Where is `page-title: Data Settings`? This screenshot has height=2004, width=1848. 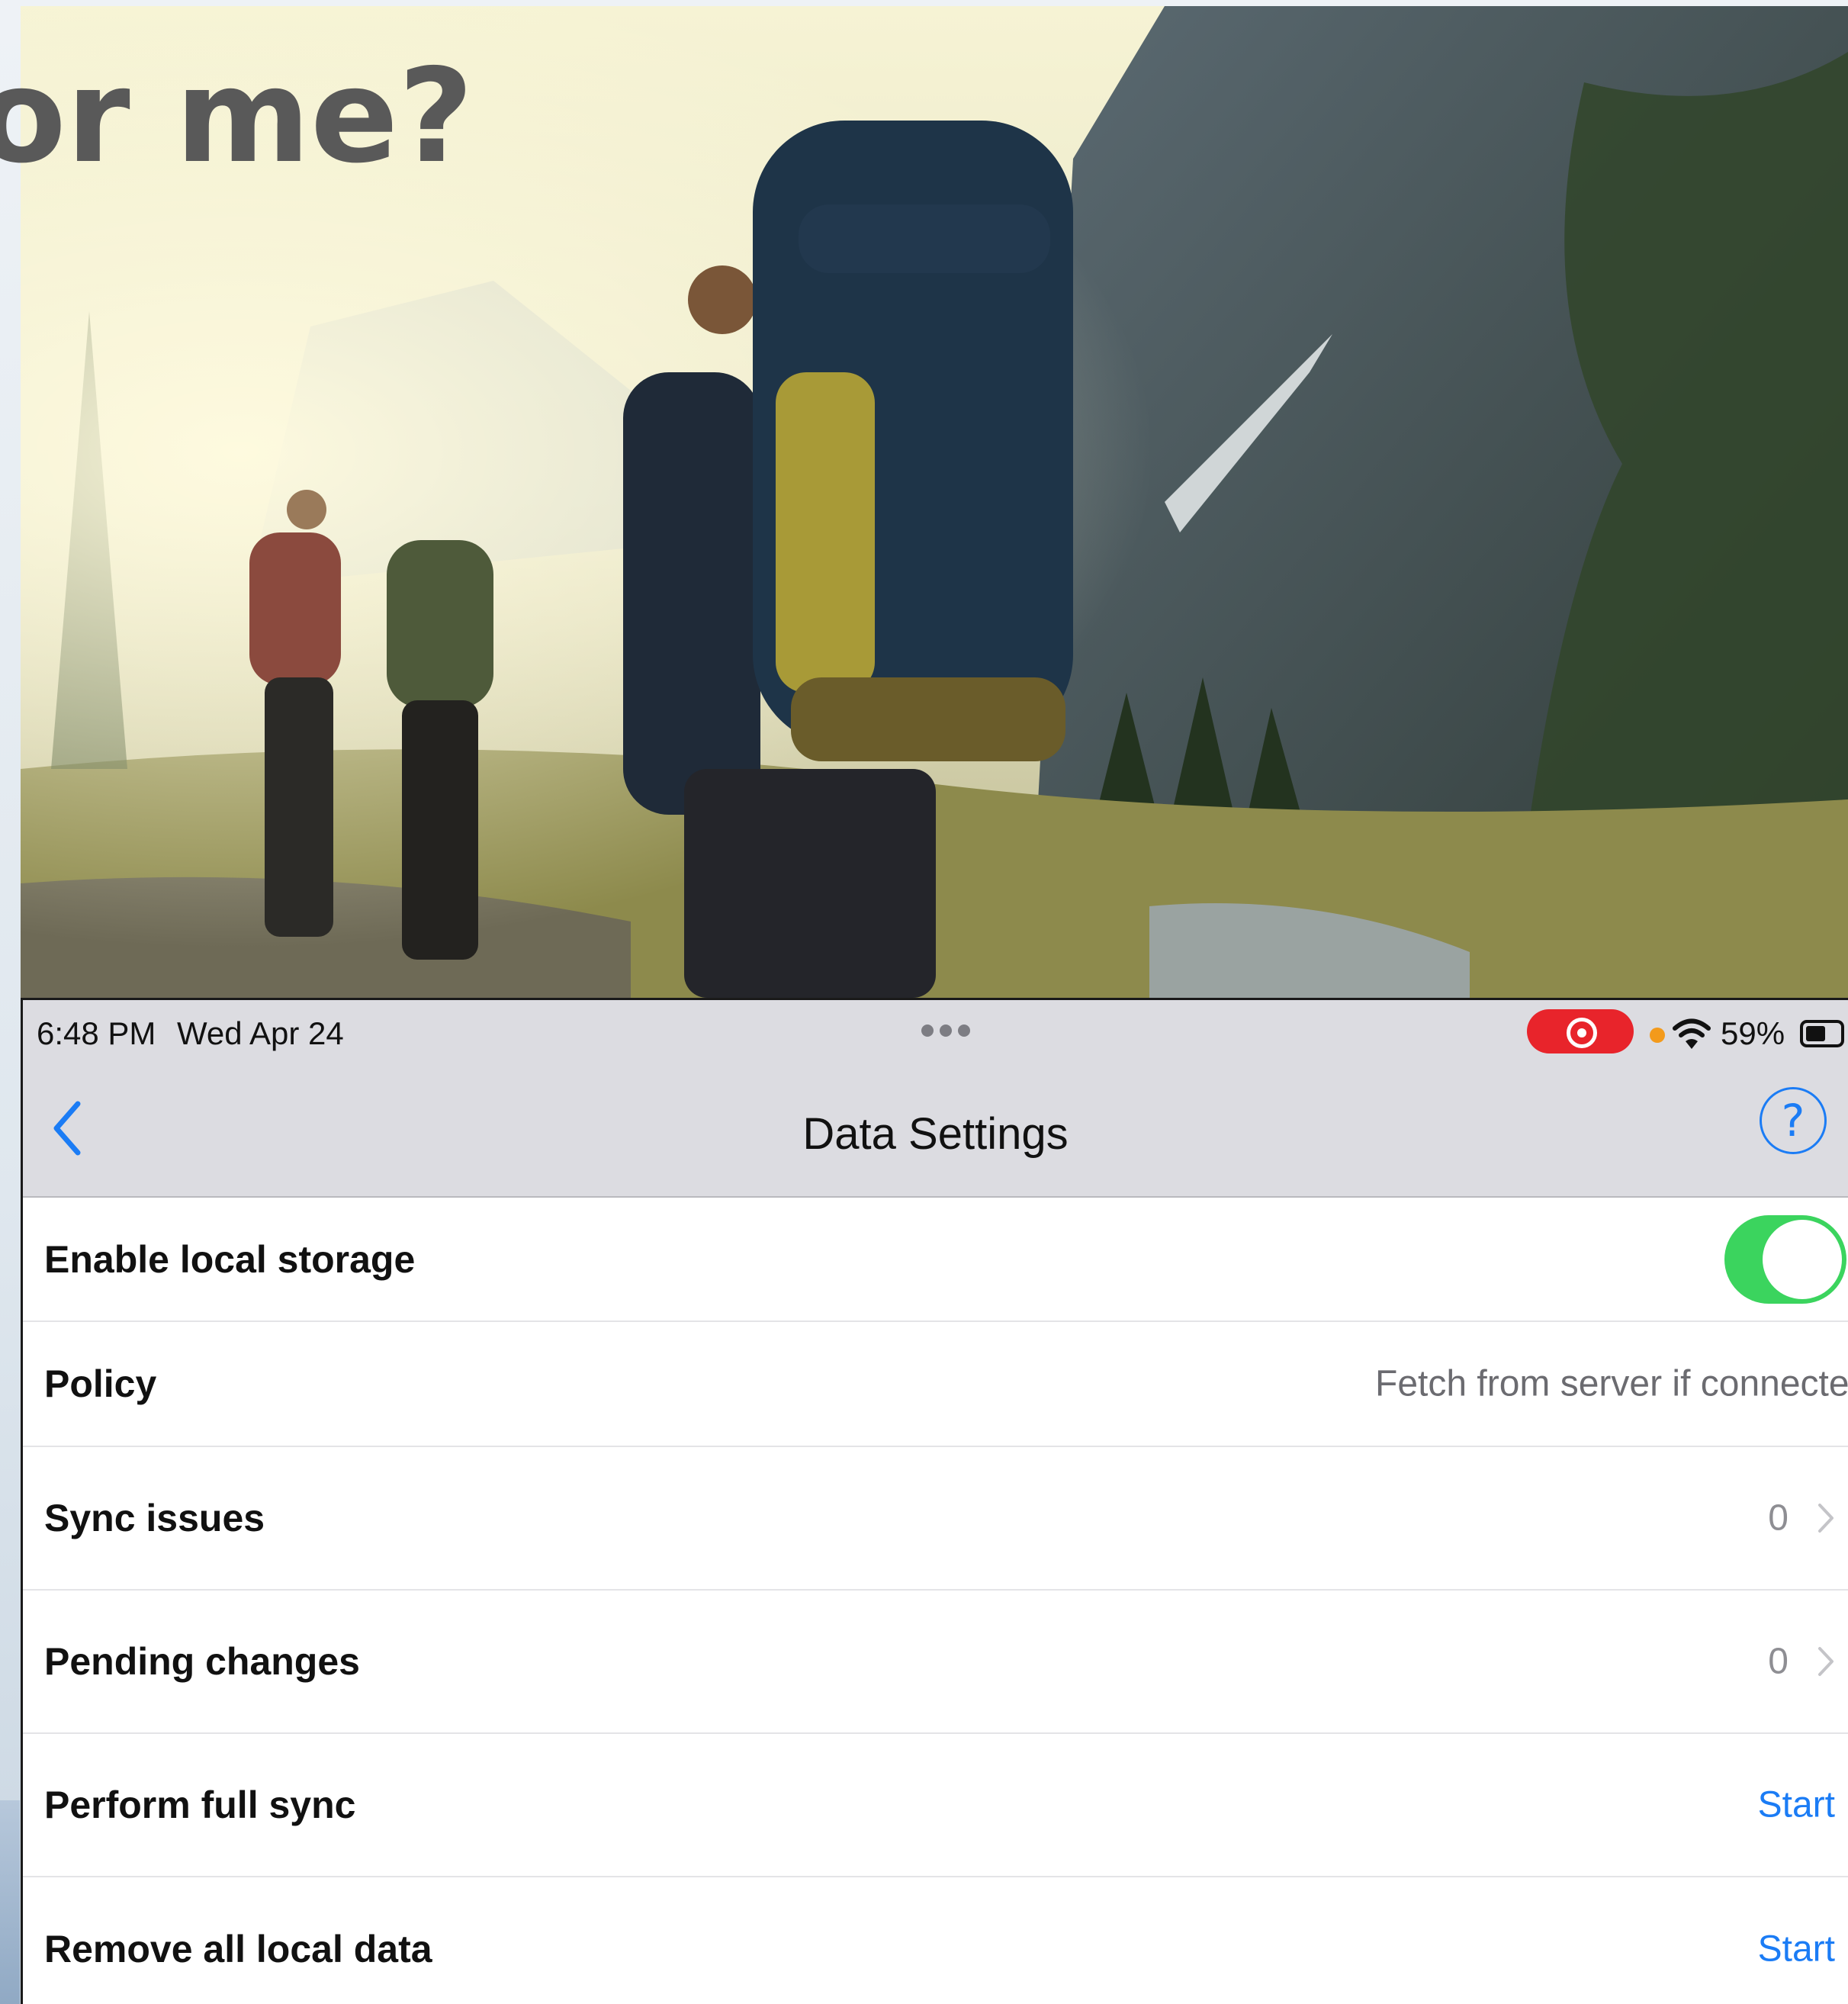
page-title: Data Settings is located at coordinates (935, 1134).